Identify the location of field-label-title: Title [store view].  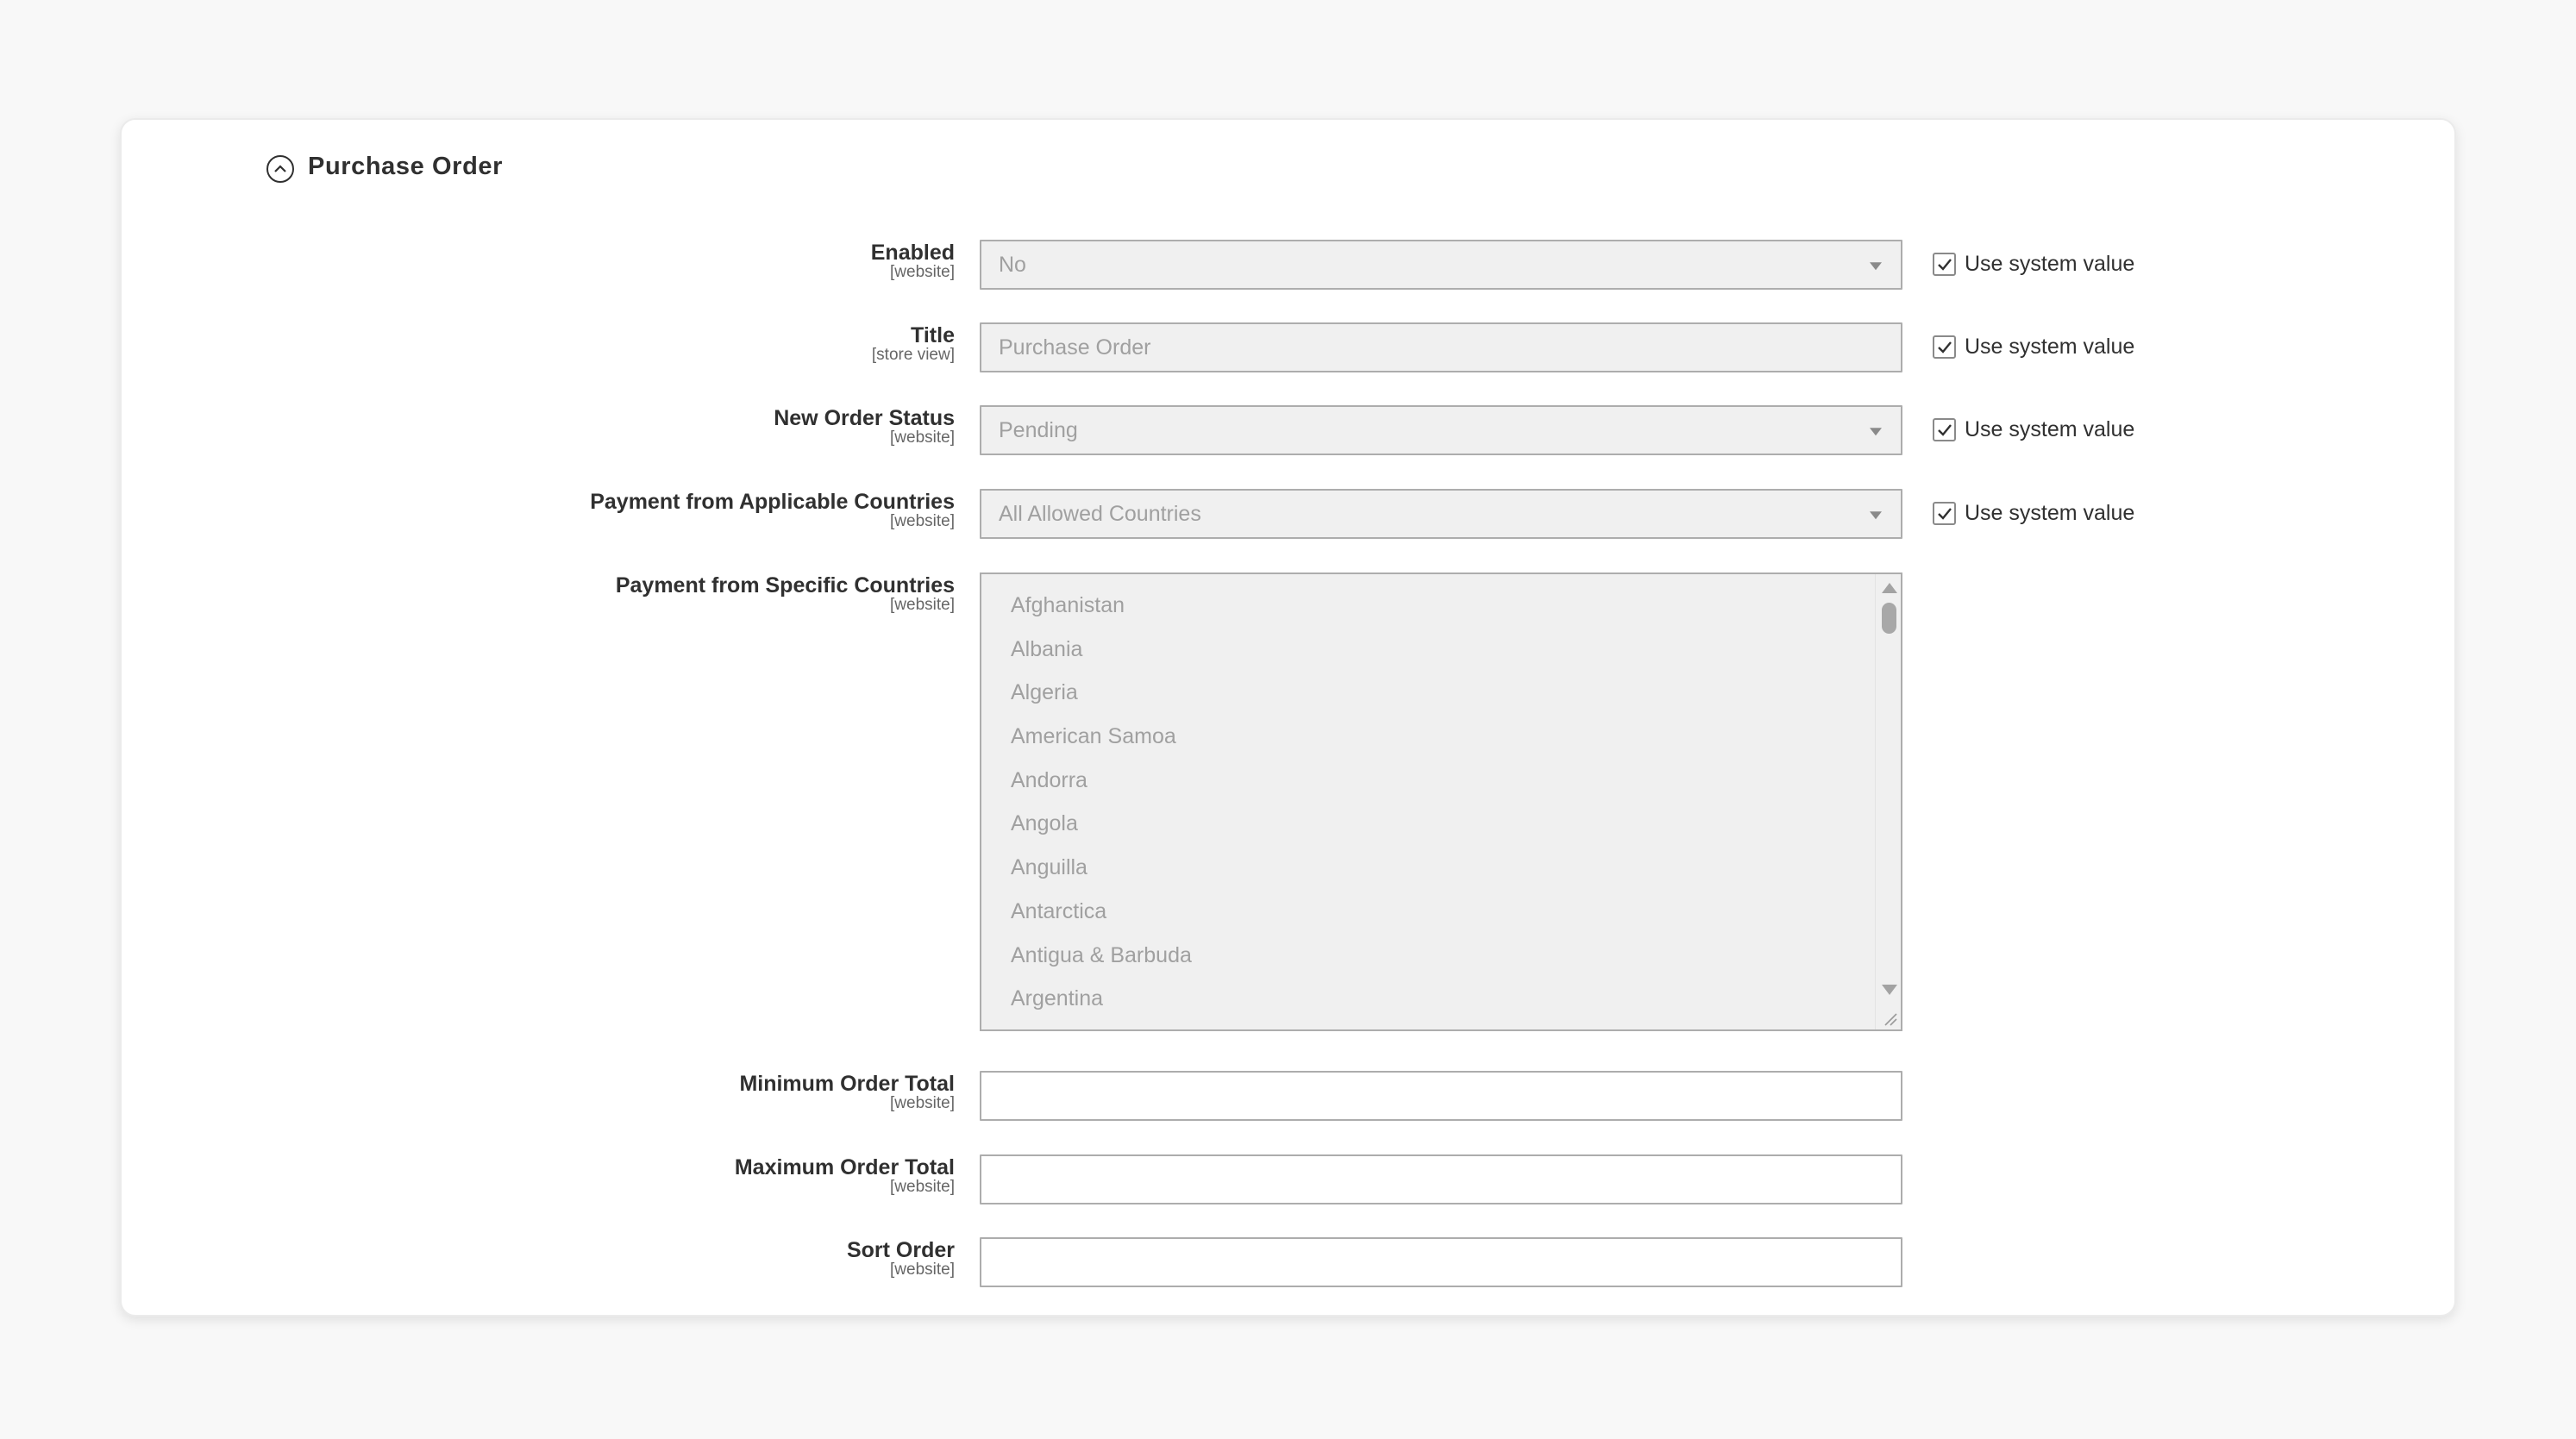
(913, 343).